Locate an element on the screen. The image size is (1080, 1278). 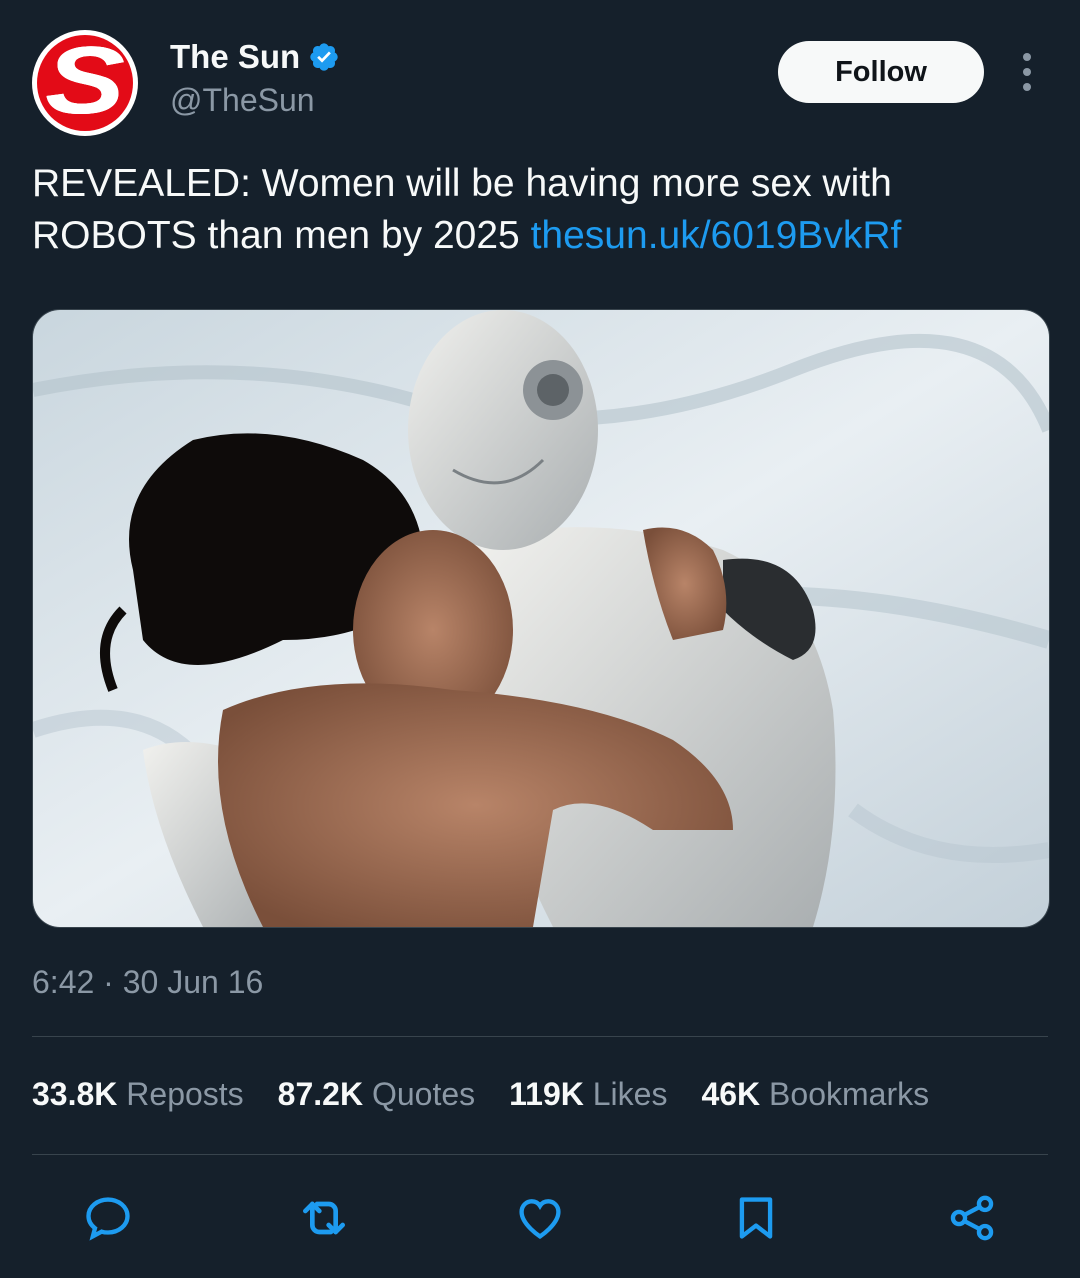
bookmark-icon is located at coordinates (756, 1218).